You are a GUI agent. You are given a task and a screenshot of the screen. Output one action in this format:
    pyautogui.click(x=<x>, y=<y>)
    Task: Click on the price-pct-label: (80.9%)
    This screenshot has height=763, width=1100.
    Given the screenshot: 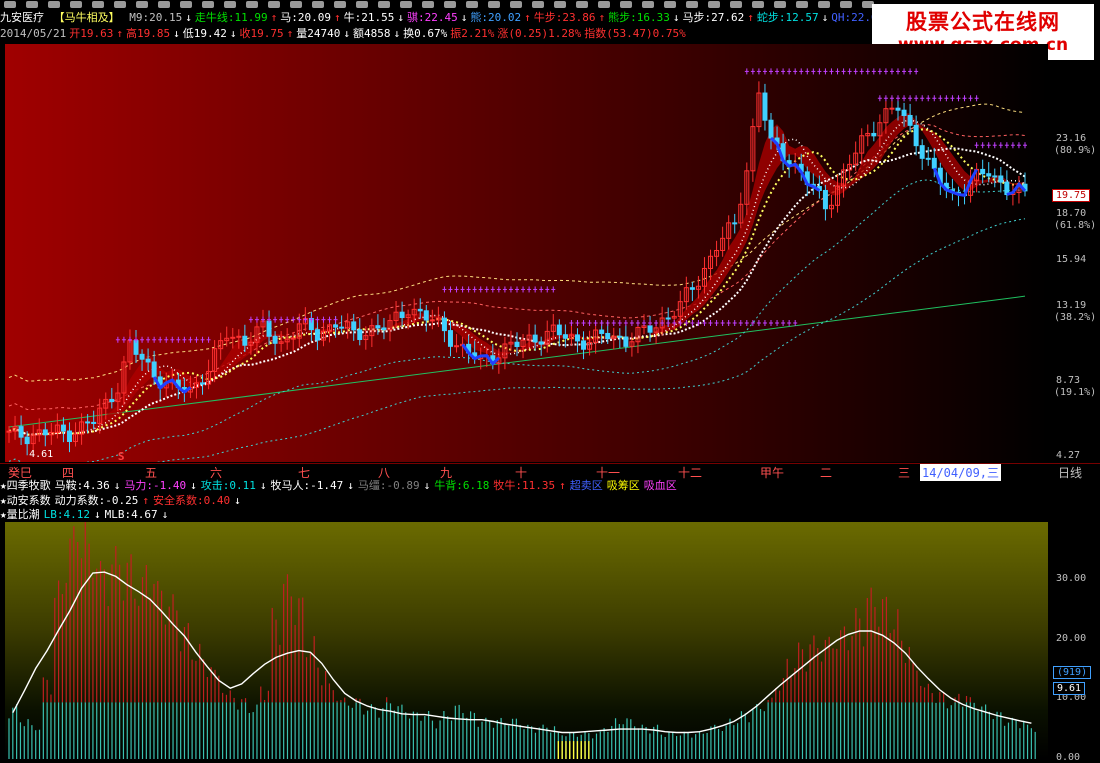 What is the action you would take?
    pyautogui.click(x=1075, y=151)
    